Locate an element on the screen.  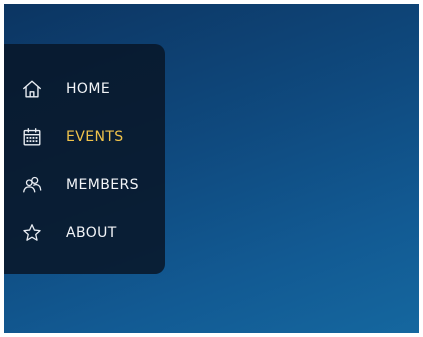
star-icon is located at coordinates (32, 233).